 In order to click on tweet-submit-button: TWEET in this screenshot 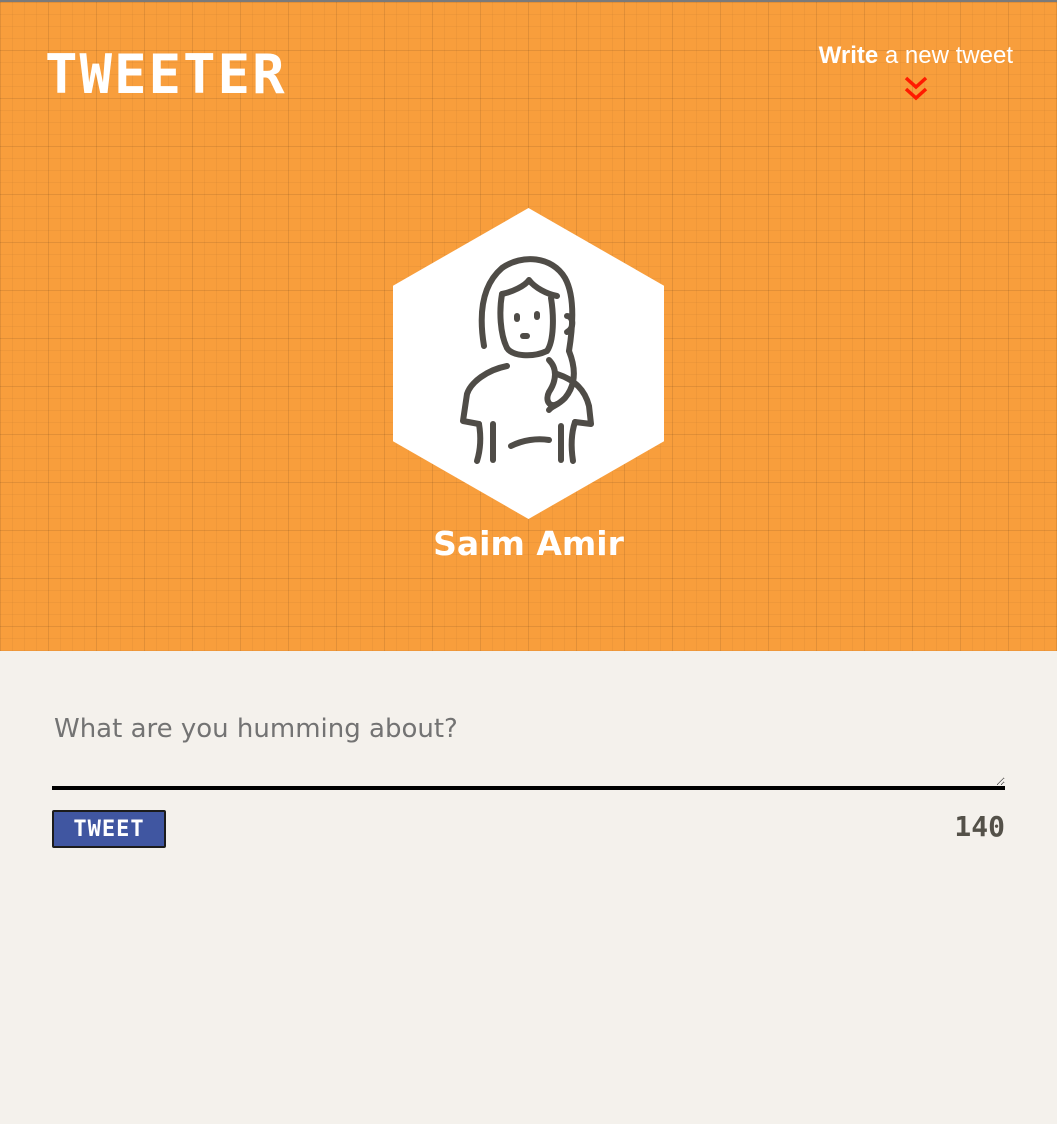, I will do `click(109, 829)`.